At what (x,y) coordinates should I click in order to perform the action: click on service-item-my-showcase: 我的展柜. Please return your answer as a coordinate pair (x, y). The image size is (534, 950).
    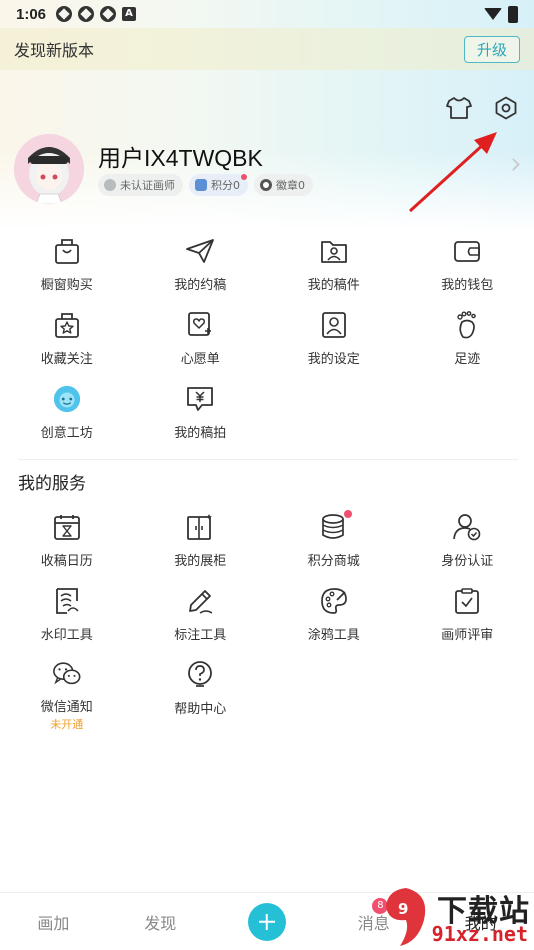
    Looking at the image, I should click on (201, 545).